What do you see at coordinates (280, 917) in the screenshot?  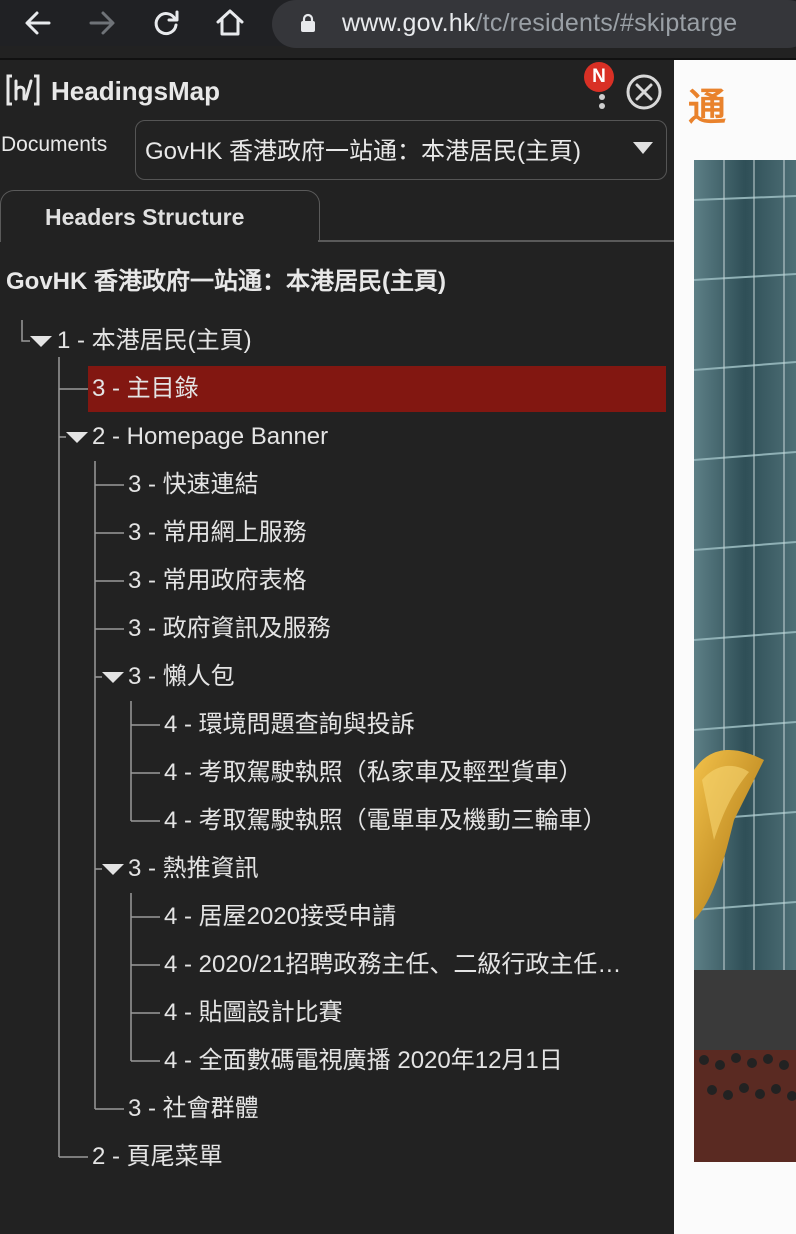 I see `tree-item: 4 - 居屋2020接受申請` at bounding box center [280, 917].